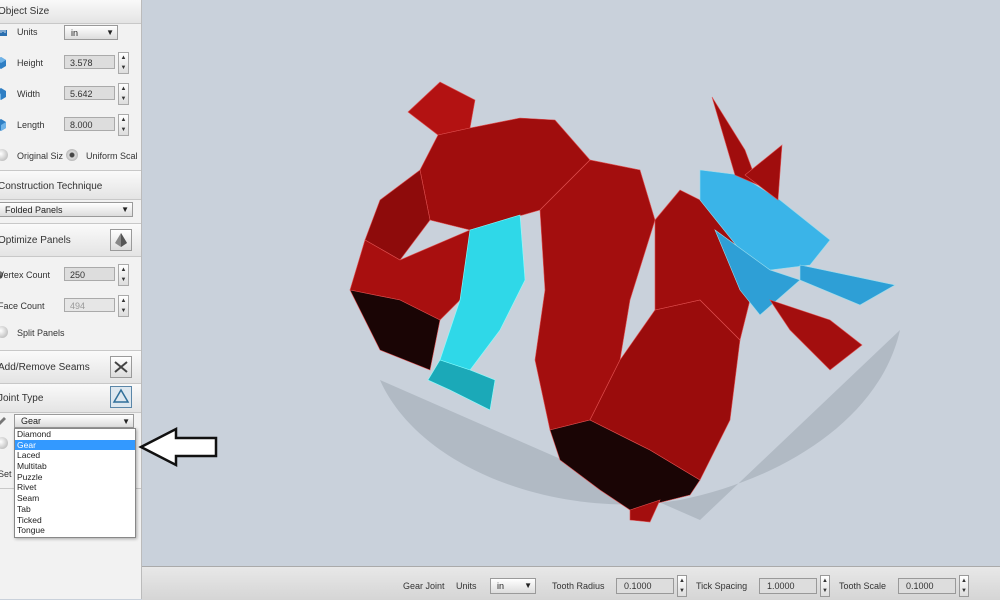  I want to click on uniform-scale-label: Uniform Scal, so click(112, 156).